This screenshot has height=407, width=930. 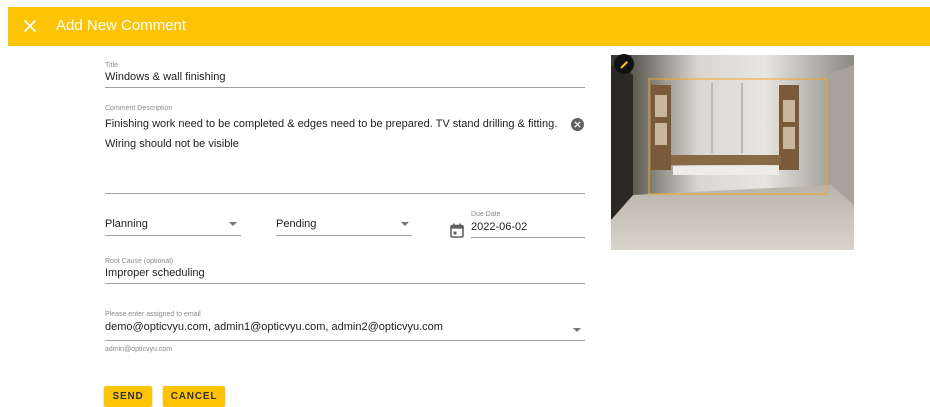 I want to click on send-button: SEND, so click(x=128, y=396).